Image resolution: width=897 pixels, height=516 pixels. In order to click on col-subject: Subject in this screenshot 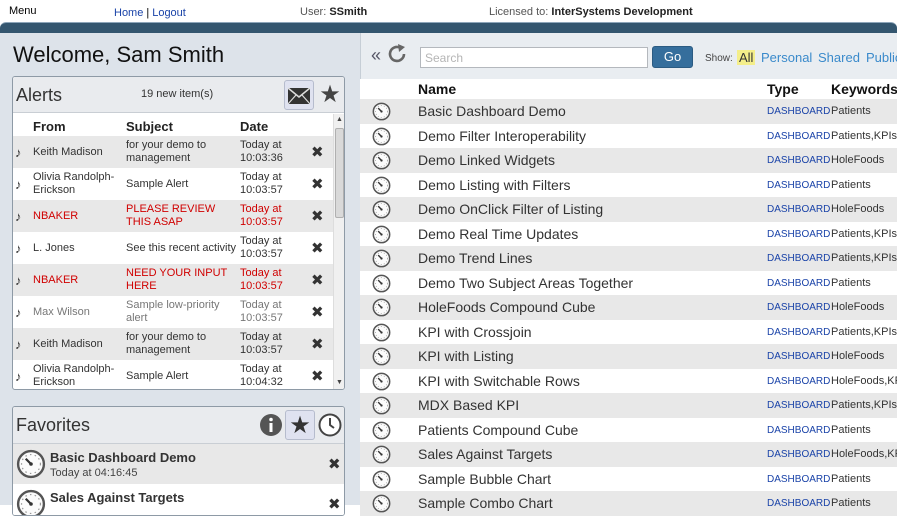, I will do `click(149, 126)`.